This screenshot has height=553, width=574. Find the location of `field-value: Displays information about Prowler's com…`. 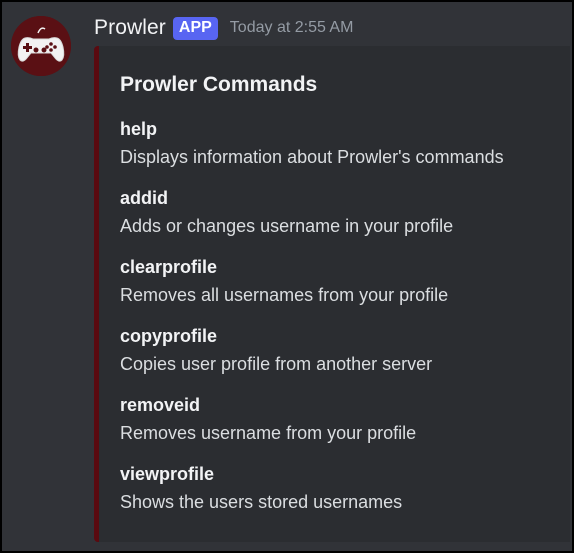

field-value: Displays information about Prowler's com… is located at coordinates (312, 157).